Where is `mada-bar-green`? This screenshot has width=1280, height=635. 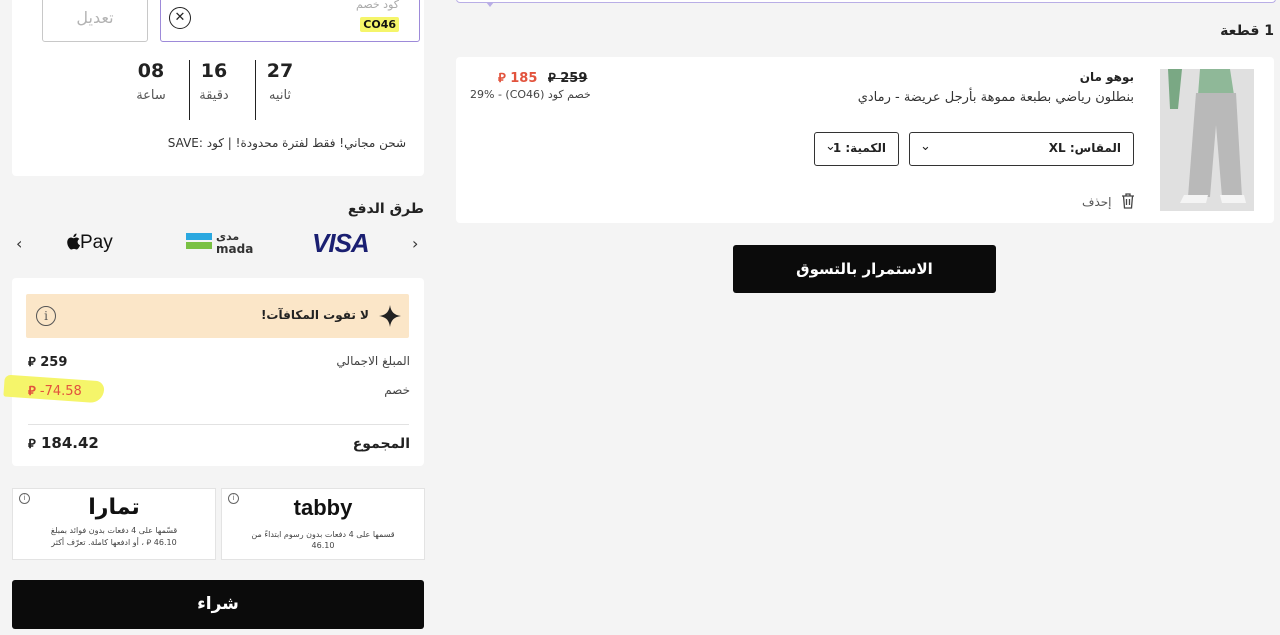 mada-bar-green is located at coordinates (199, 245).